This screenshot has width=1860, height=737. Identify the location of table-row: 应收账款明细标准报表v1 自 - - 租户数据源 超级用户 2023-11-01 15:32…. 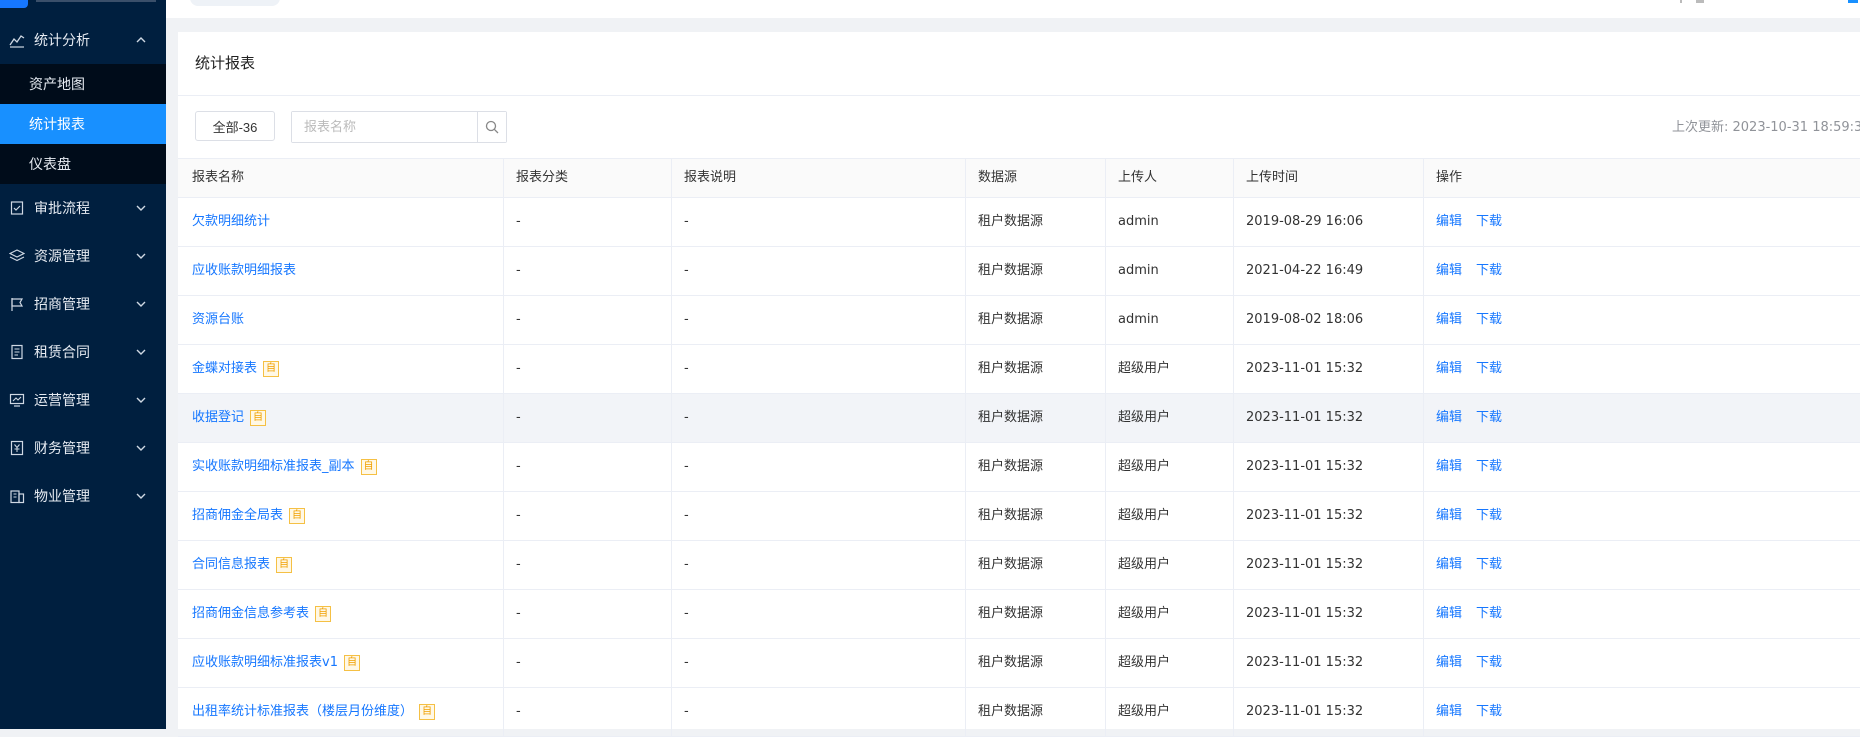
(1019, 663).